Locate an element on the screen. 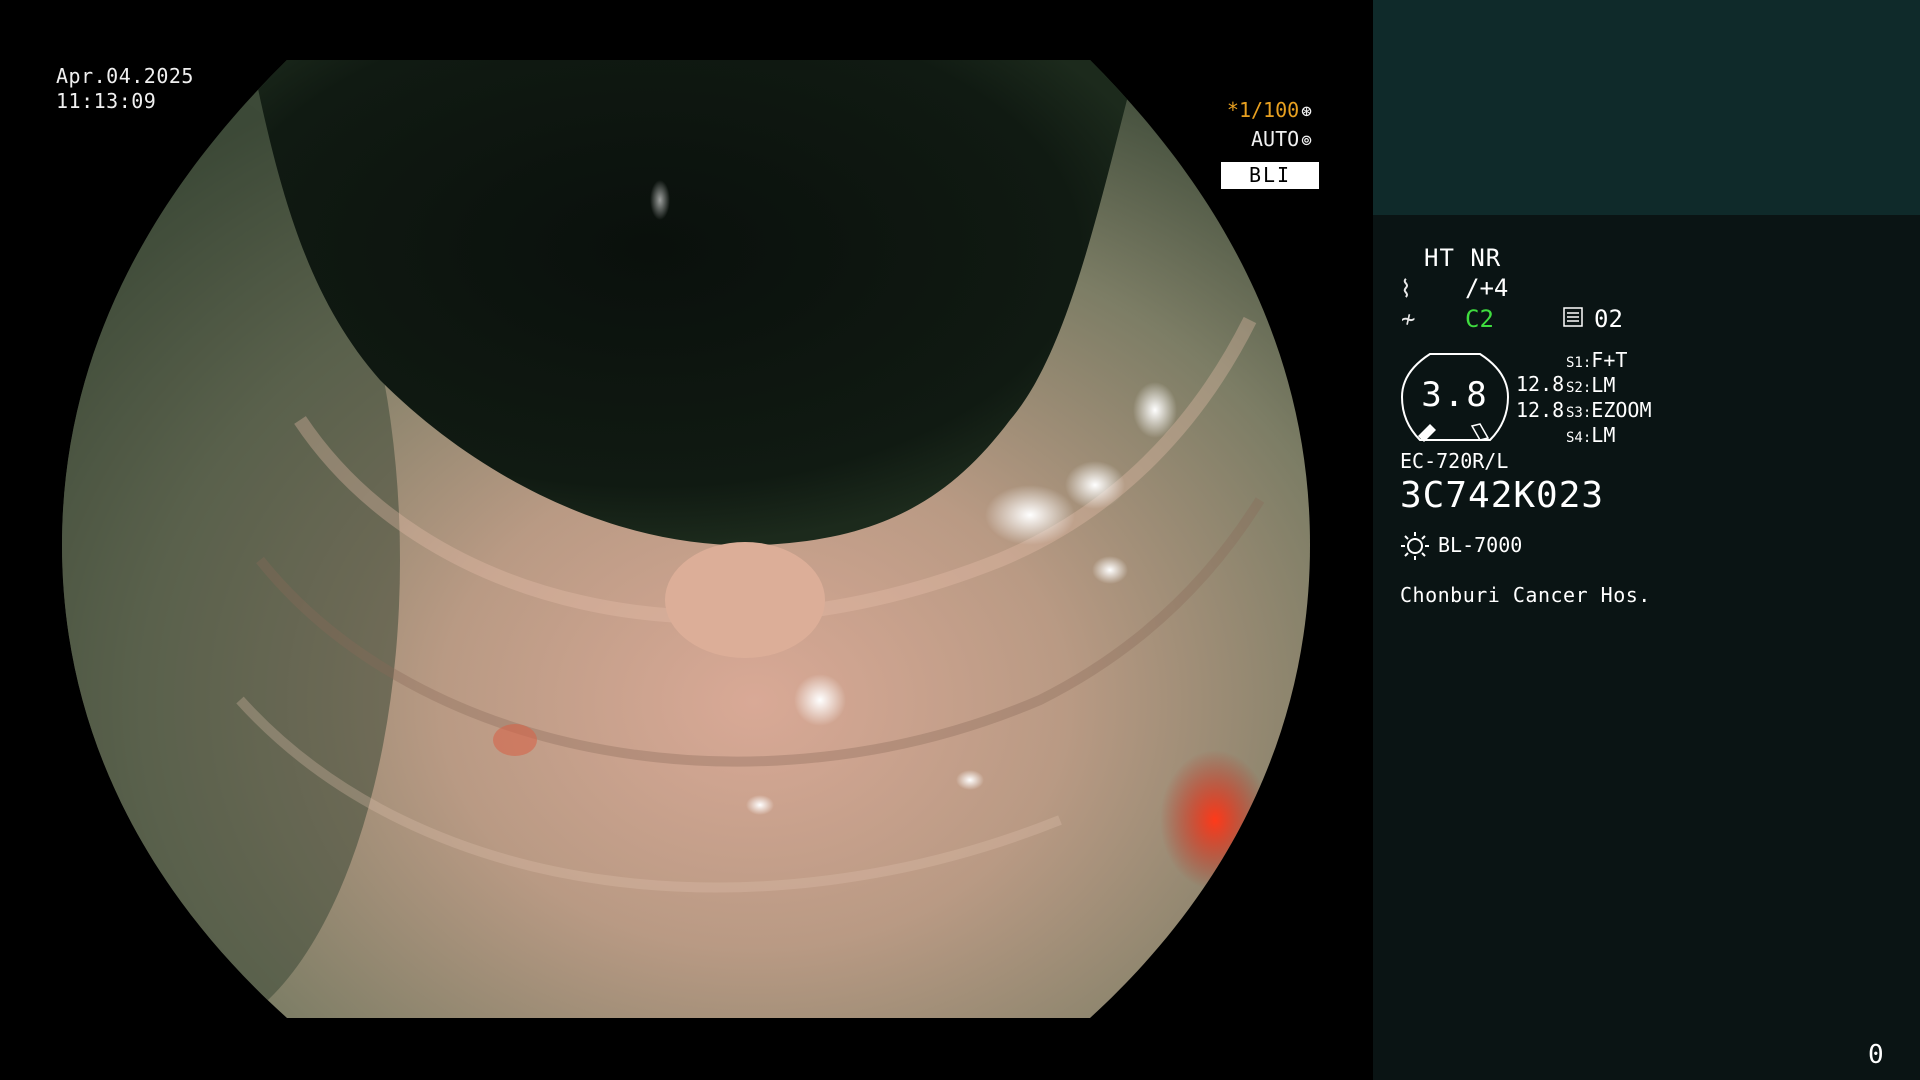 Image resolution: width=1920 pixels, height=1080 pixels. color-enhancement-value: C2 is located at coordinates (1479, 319).